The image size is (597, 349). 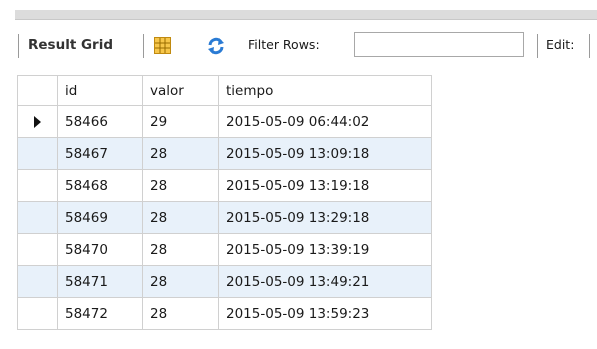 What do you see at coordinates (284, 44) in the screenshot?
I see `filter-rows-label: Filter Rows:` at bounding box center [284, 44].